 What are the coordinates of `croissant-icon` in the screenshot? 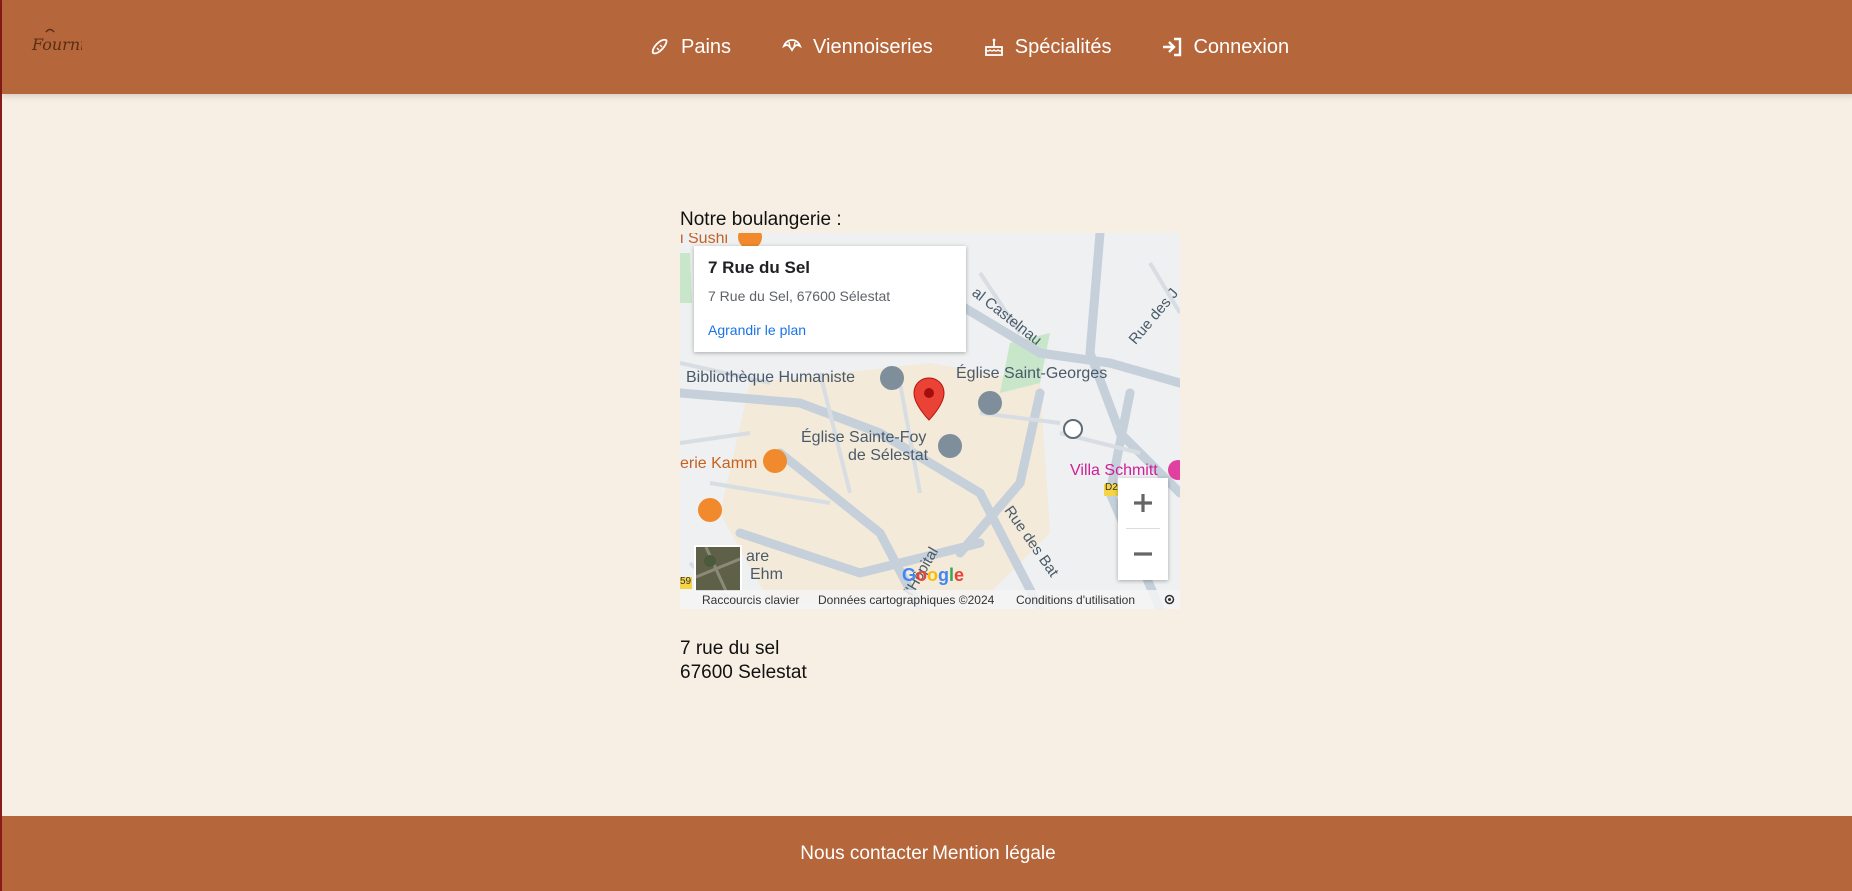 It's located at (792, 45).